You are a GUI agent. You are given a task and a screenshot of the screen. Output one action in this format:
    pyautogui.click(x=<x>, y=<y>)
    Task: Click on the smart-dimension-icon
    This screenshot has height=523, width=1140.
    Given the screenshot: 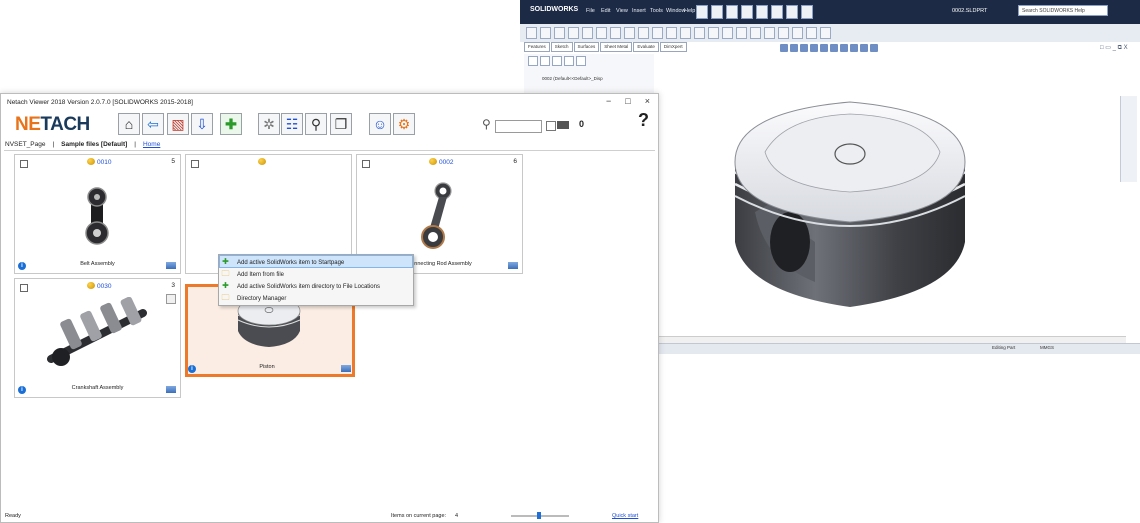 What is the action you would take?
    pyautogui.click(x=545, y=33)
    